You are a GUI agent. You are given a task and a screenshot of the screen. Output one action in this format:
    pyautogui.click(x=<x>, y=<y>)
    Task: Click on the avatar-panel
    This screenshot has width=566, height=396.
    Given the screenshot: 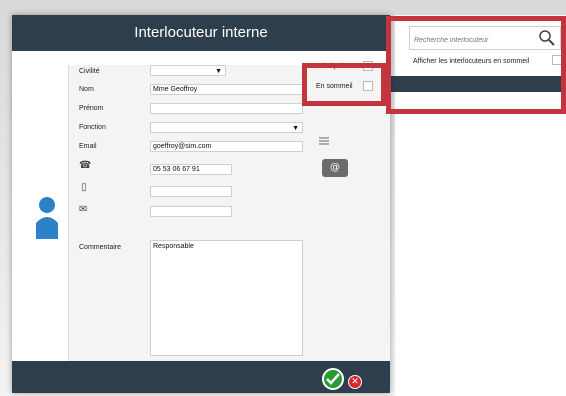 What is the action you would take?
    pyautogui.click(x=40, y=213)
    